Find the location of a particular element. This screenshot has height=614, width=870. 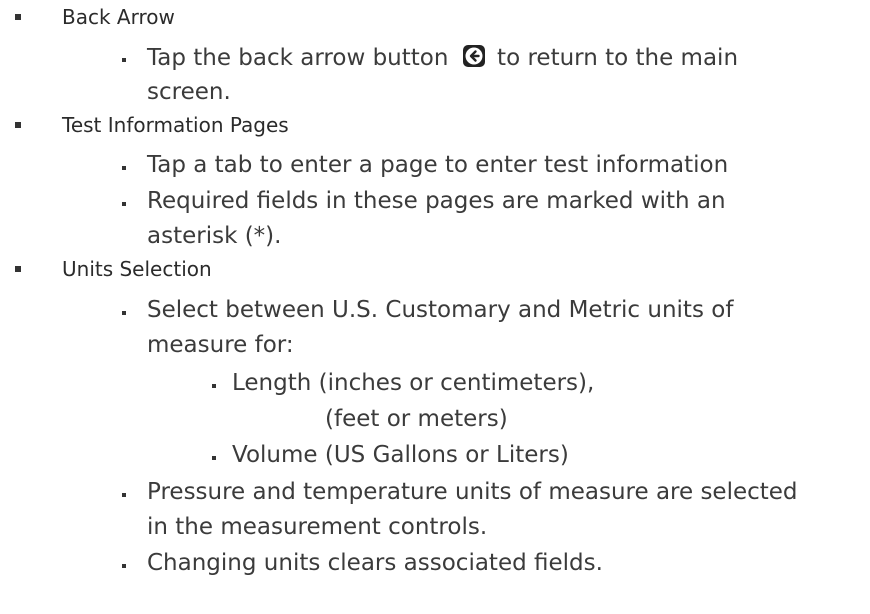

item-continuation: screen. is located at coordinates (189, 92).